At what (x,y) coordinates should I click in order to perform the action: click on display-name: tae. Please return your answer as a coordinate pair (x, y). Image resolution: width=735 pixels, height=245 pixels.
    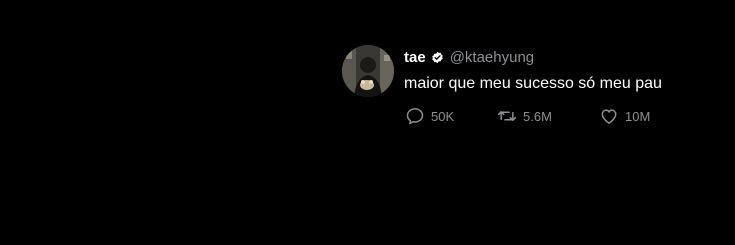
    Looking at the image, I should click on (415, 57).